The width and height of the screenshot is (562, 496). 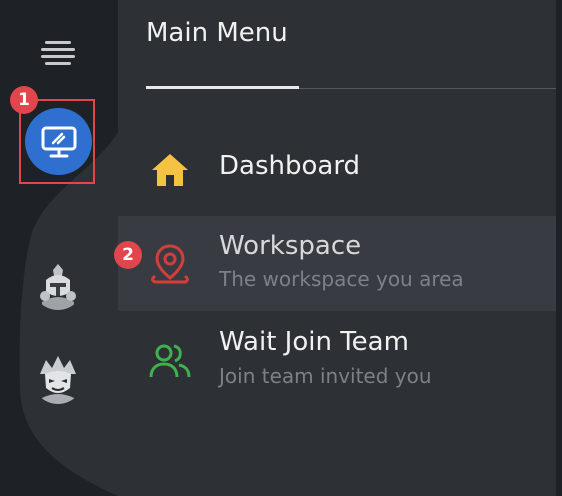 I want to click on menu-item-workspace: Workspace The workspace you area, so click(x=337, y=263).